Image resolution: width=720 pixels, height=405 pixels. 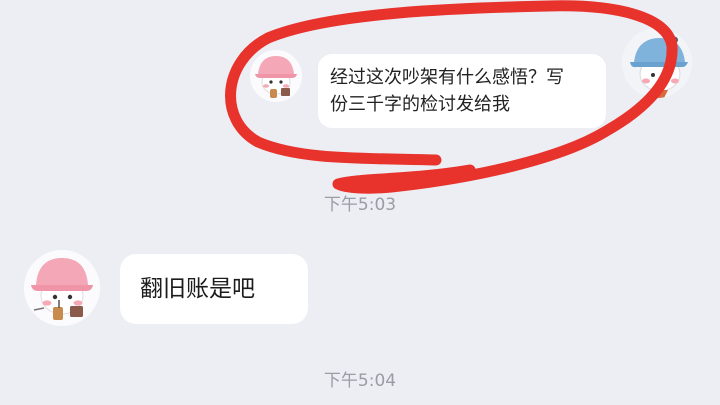 I want to click on quoted-avatar-icon, so click(x=276, y=76).